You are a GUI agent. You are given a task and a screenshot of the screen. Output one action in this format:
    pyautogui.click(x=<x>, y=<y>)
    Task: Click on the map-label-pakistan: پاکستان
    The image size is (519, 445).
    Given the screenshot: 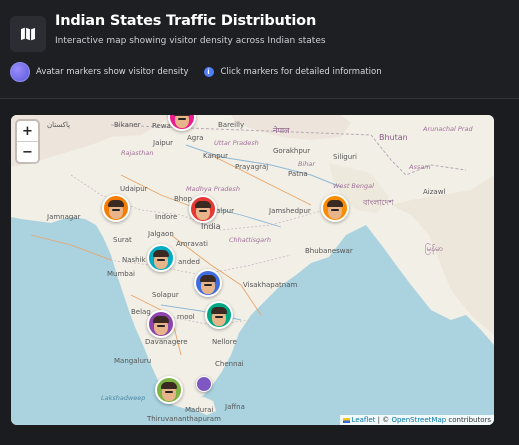 What is the action you would take?
    pyautogui.click(x=59, y=125)
    